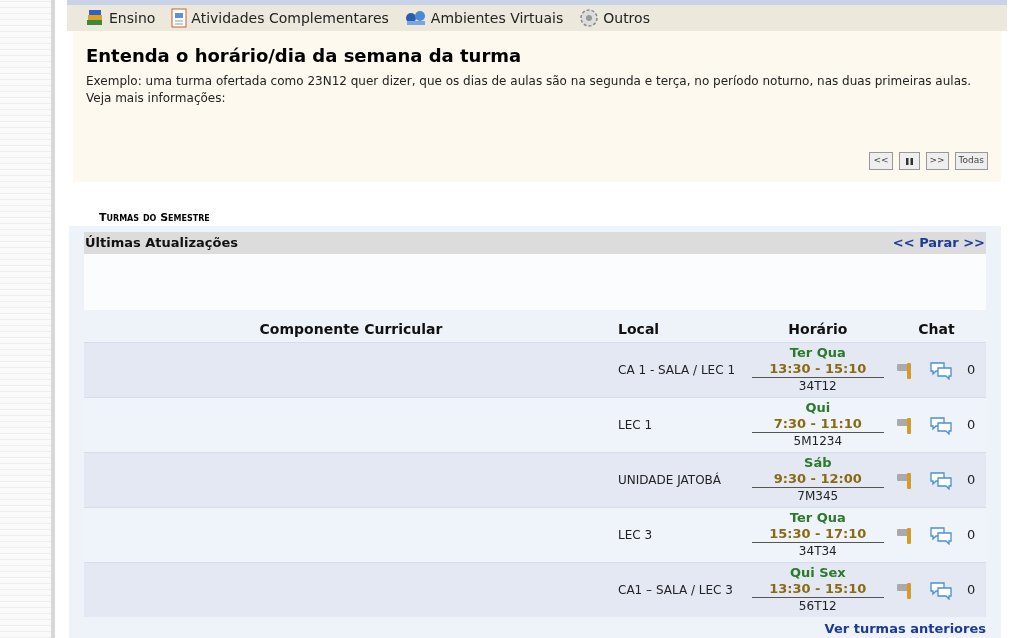 The width and height of the screenshot is (1020, 638). Describe the element at coordinates (529, 90) in the screenshot. I see `notice-text: Exemplo: uma turma ofertada como 23N12 quer dizer, que os dias de aulas são na segunda e terça, no período noturno, nas duas primeiras aulas. Veja mais informações:` at that location.